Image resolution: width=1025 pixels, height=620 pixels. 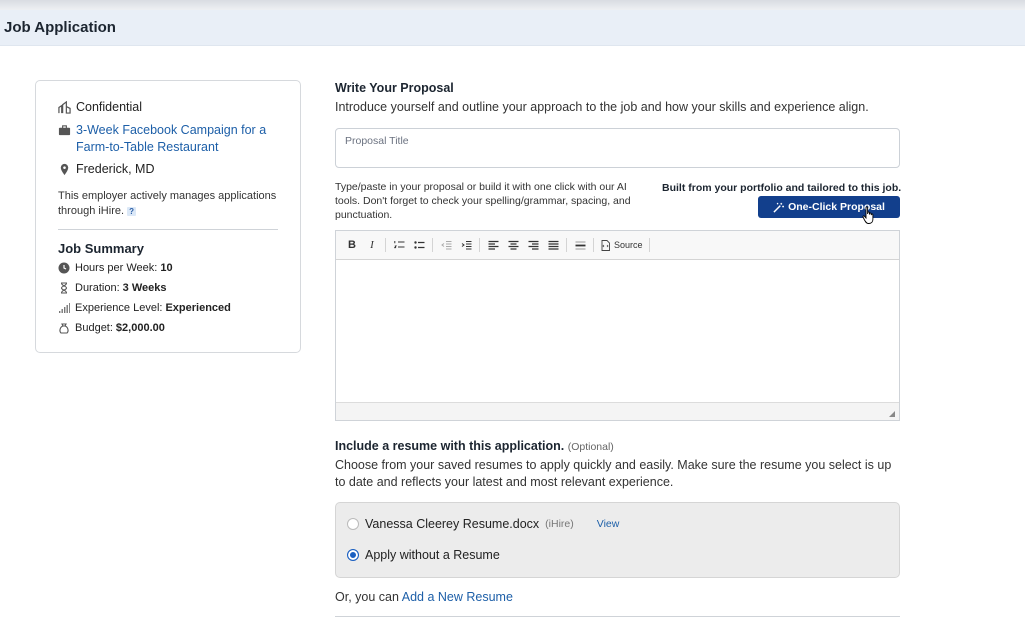 I want to click on indent-button, so click(x=466, y=245).